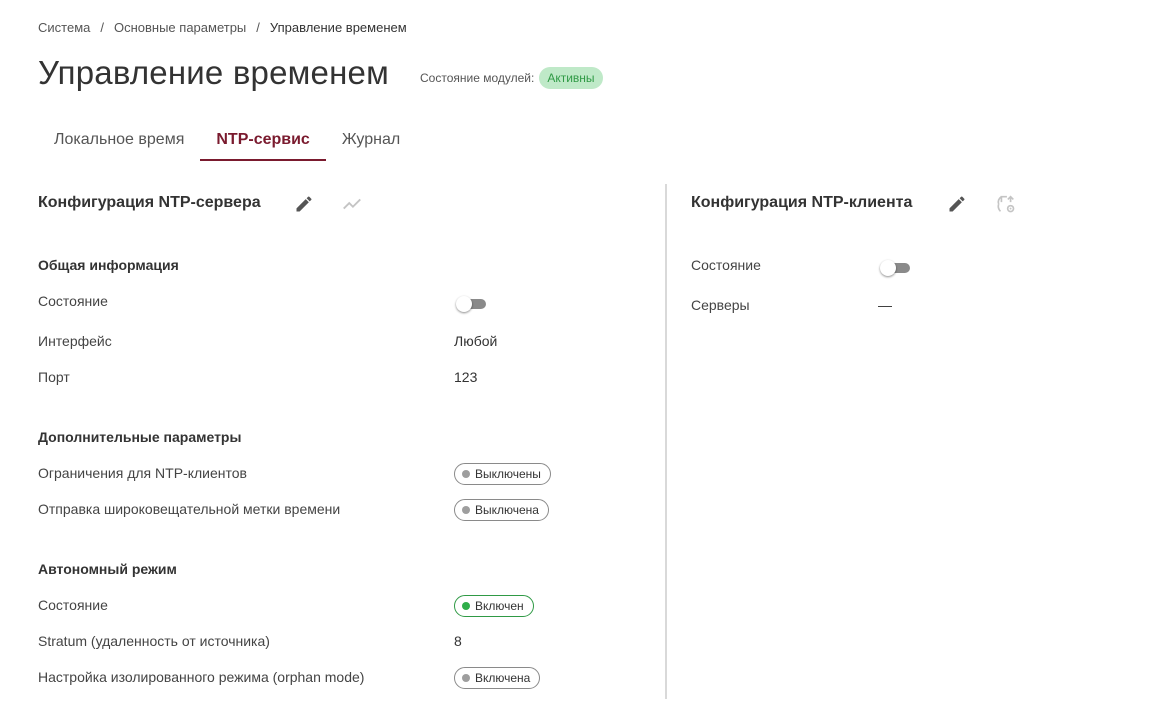 The image size is (1153, 728). I want to click on tab-local-time: Локальное время, so click(119, 141).